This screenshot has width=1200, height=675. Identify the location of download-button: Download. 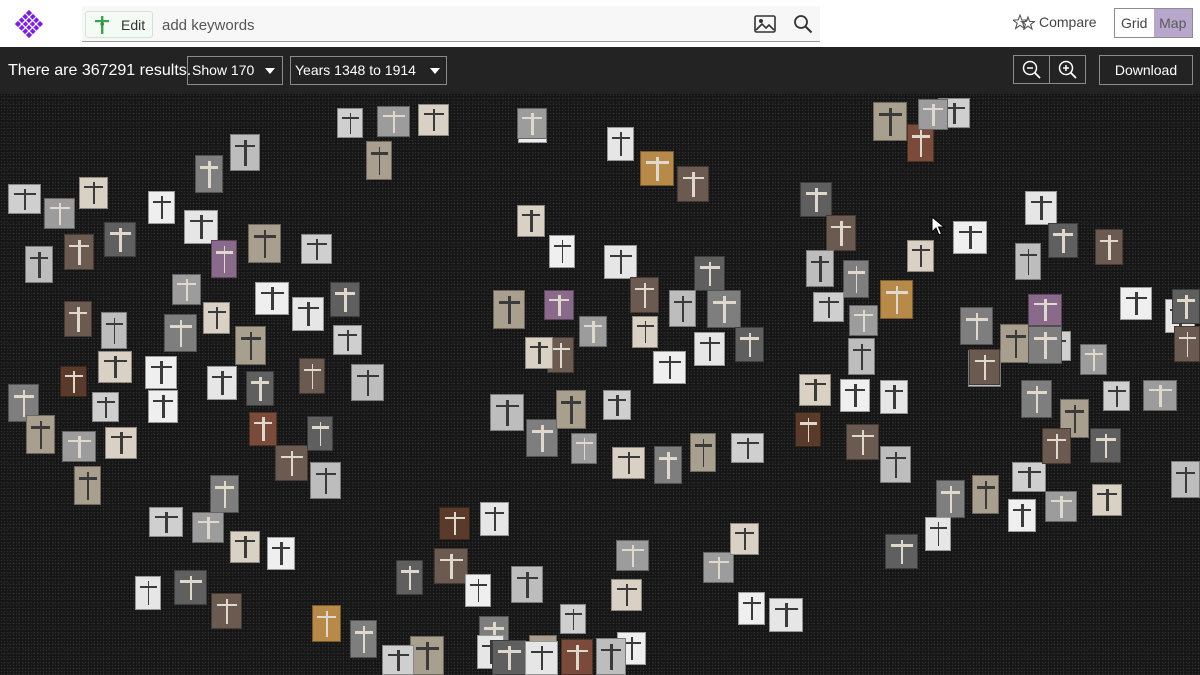
(1146, 70).